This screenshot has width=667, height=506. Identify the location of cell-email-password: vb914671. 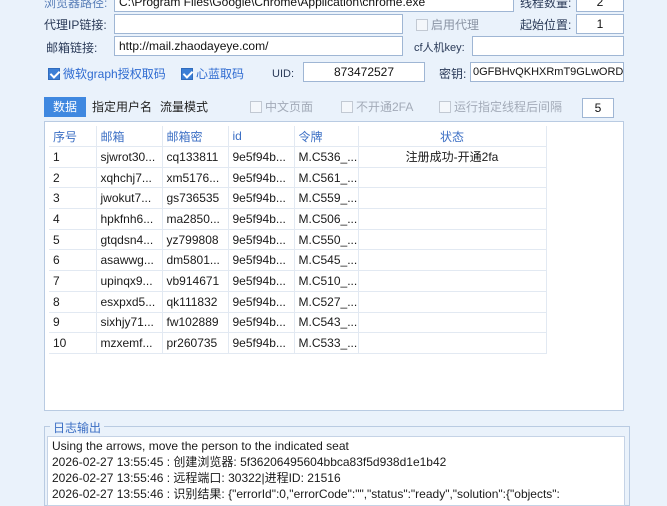
(195, 281).